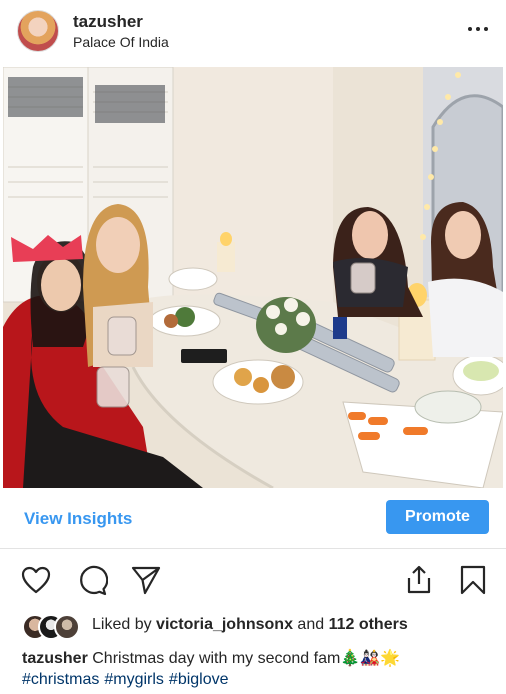 The width and height of the screenshot is (506, 694). I want to click on promote-button: Promote, so click(437, 517).